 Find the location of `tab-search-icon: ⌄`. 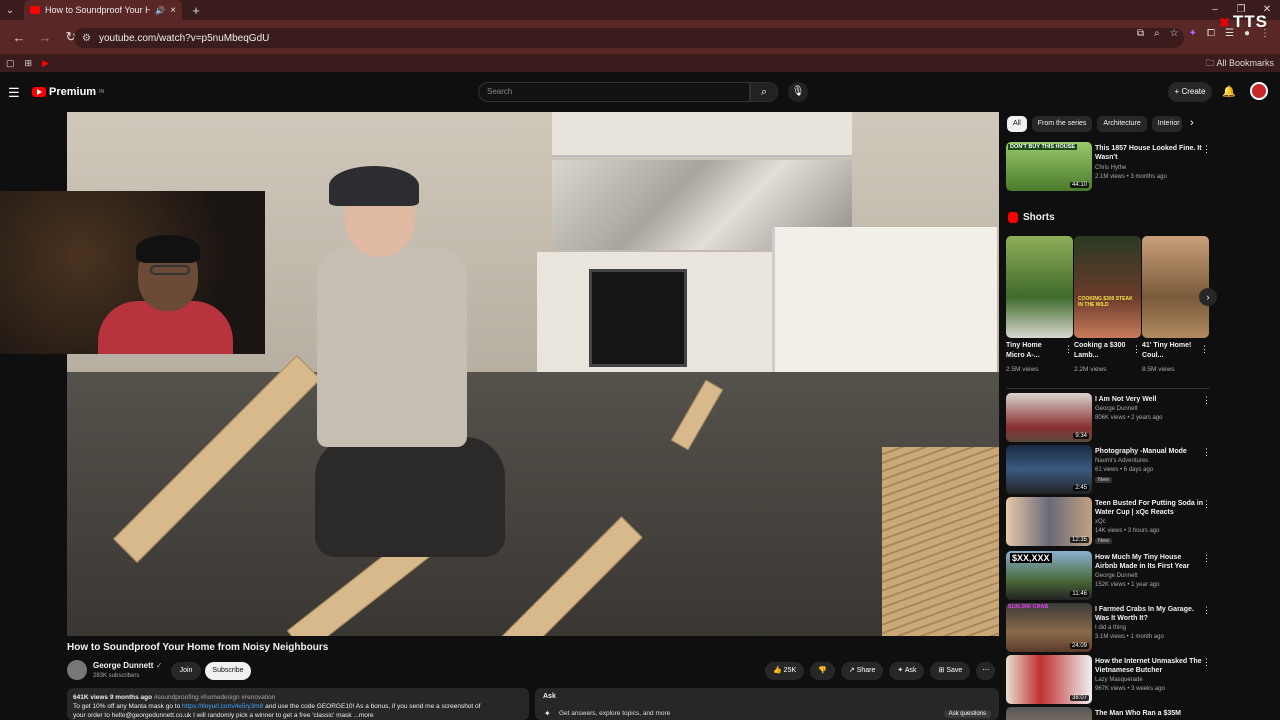

tab-search-icon: ⌄ is located at coordinates (10, 10).